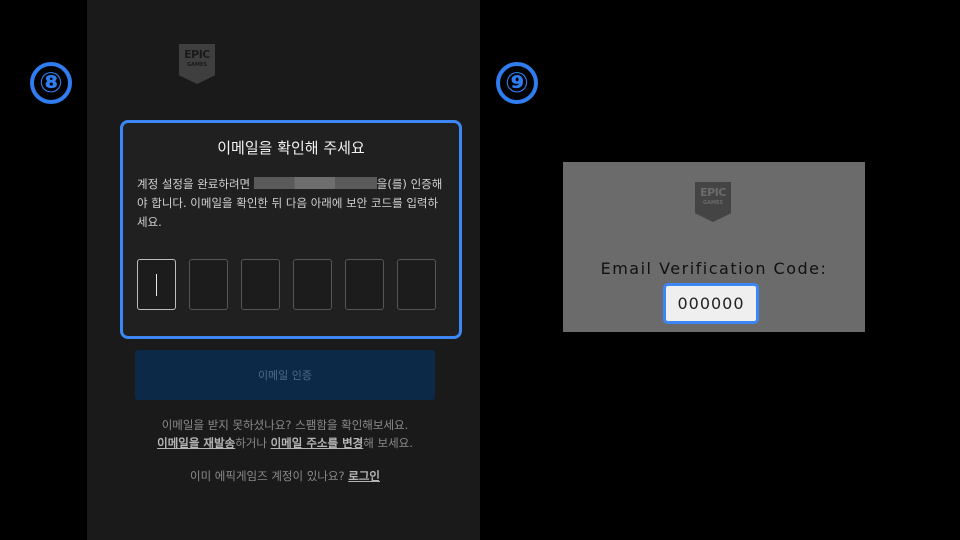 This screenshot has width=960, height=540. What do you see at coordinates (284, 476) in the screenshot?
I see `help-line-login: 이미 에픽게임즈 계정이 있나요? 로그인` at bounding box center [284, 476].